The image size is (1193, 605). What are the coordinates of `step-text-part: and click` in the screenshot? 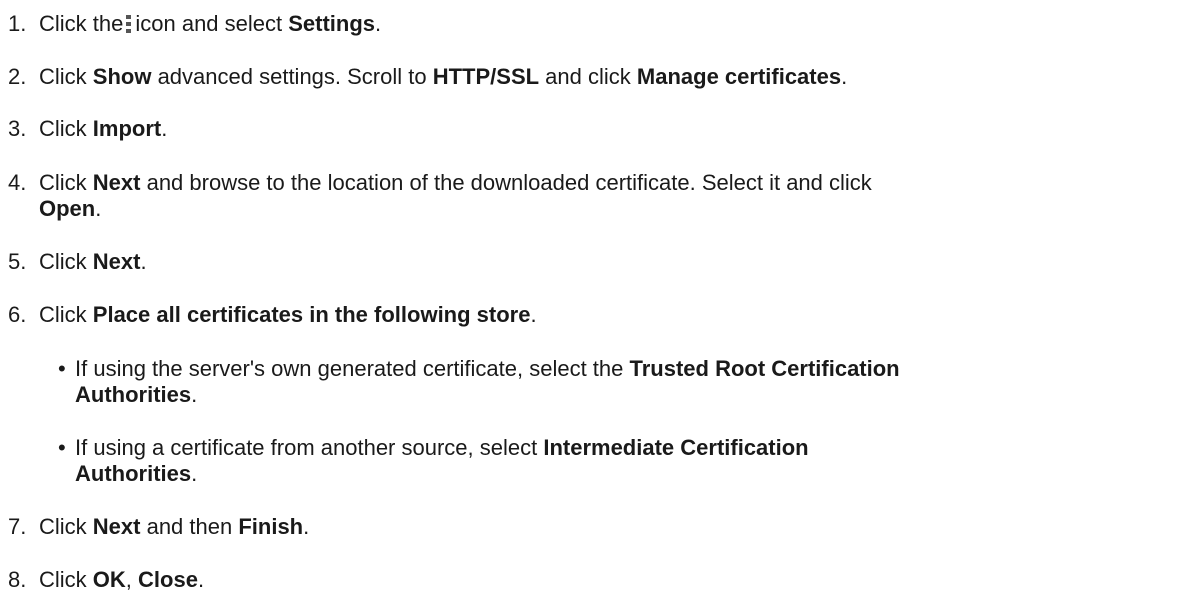 It's located at (588, 76).